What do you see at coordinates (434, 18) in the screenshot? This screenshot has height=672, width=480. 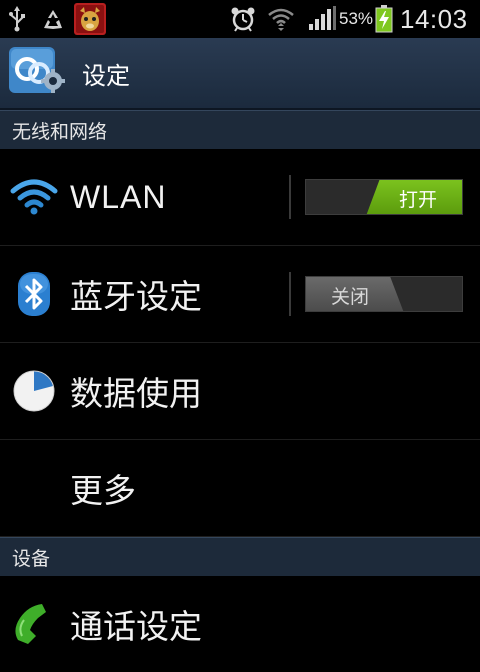 I see `status-time: 14:03` at bounding box center [434, 18].